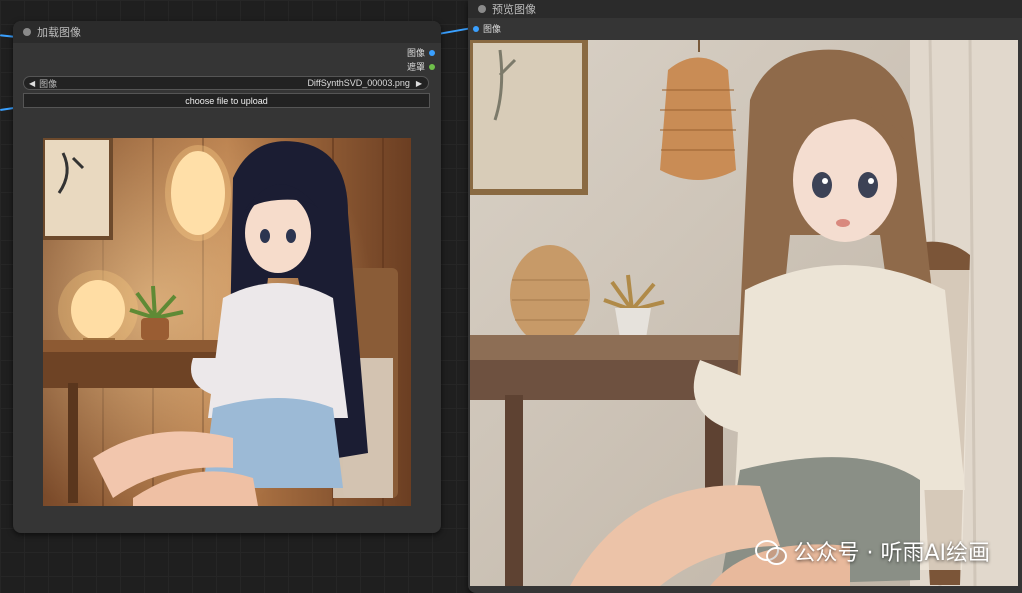 The image size is (1022, 593). I want to click on output-mask-label: 遮罩, so click(415, 67).